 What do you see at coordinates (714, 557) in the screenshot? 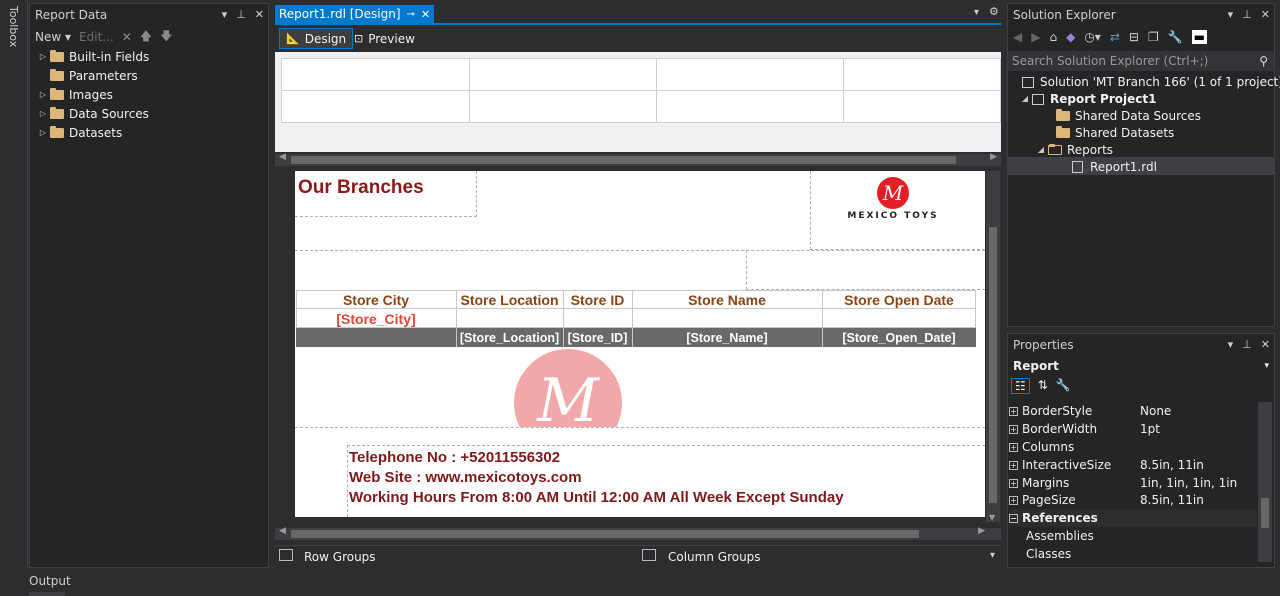
I see `column-groups-label: Column Groups` at bounding box center [714, 557].